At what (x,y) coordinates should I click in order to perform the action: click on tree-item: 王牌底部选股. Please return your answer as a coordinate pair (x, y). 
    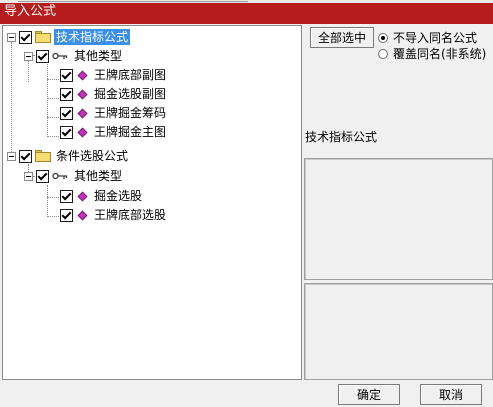
    Looking at the image, I should click on (114, 215).